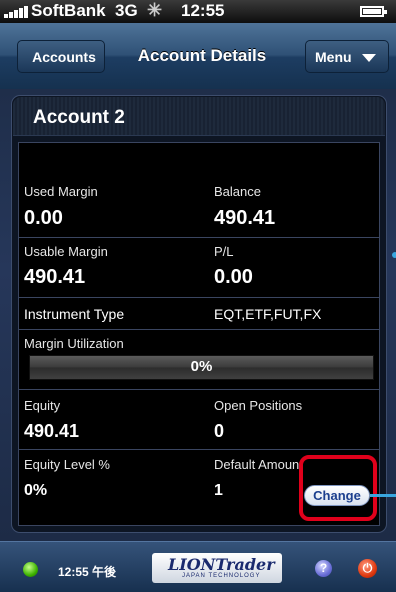 This screenshot has width=396, height=592. I want to click on account-panel-header: Account 2, so click(199, 116).